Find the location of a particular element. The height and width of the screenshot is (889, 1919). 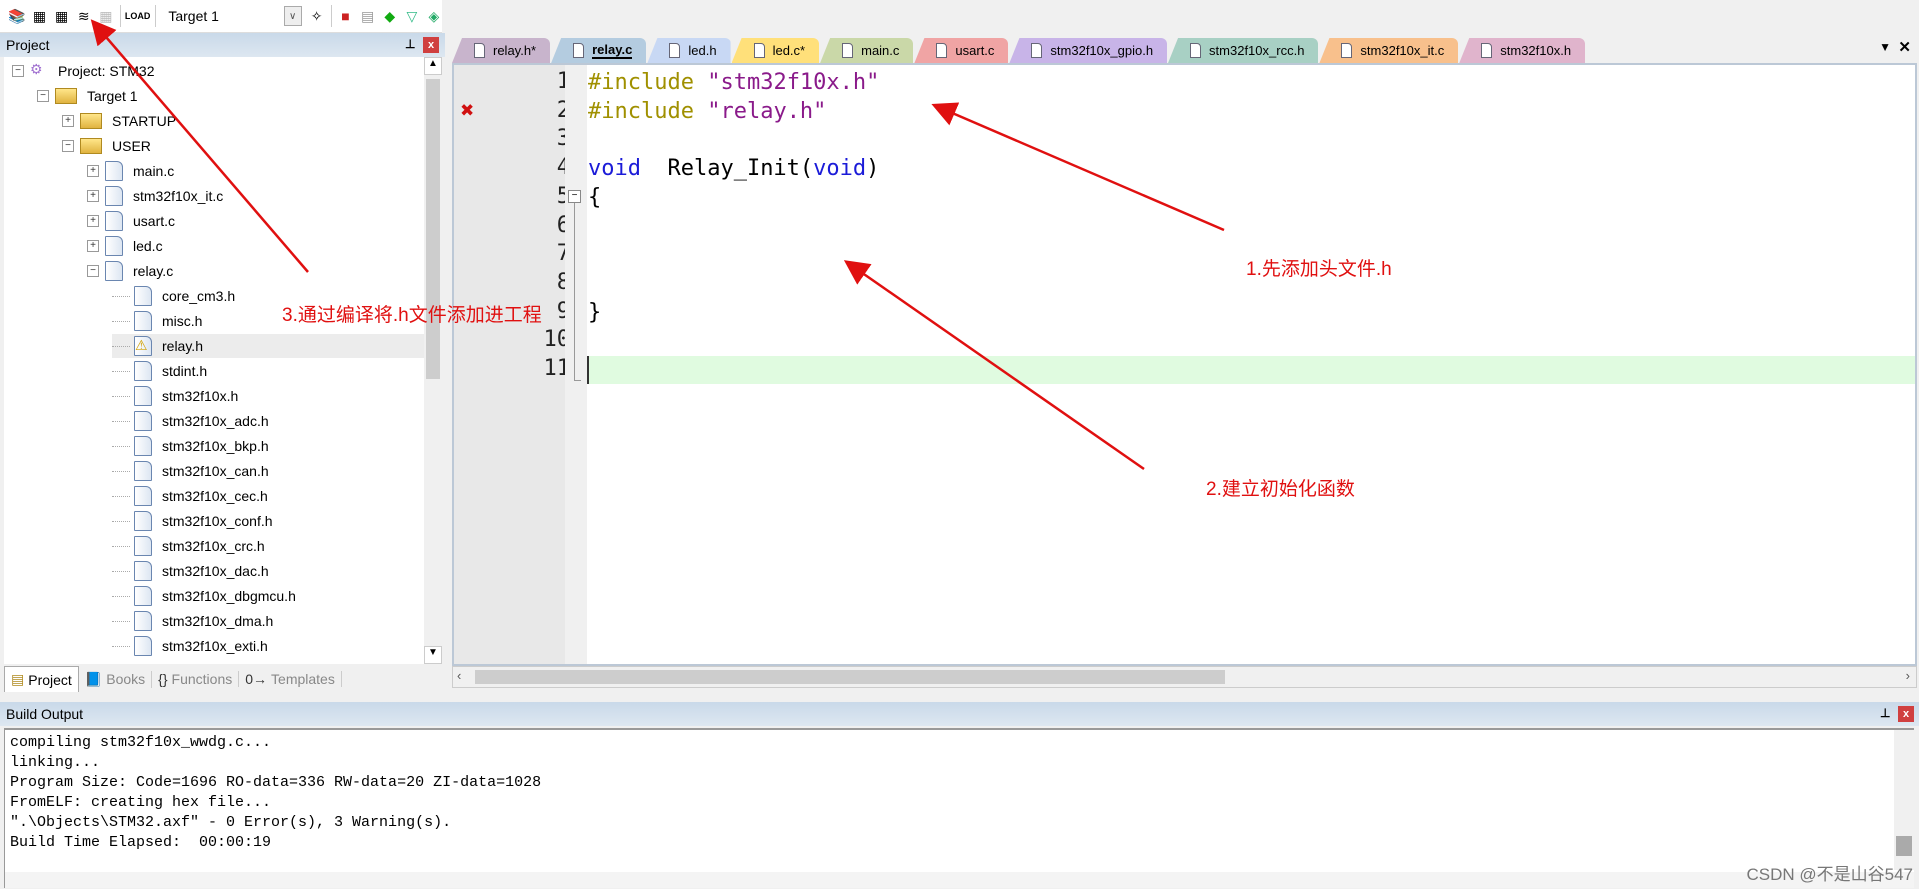

watermark: CSDN @不是山谷547 is located at coordinates (1829, 874).